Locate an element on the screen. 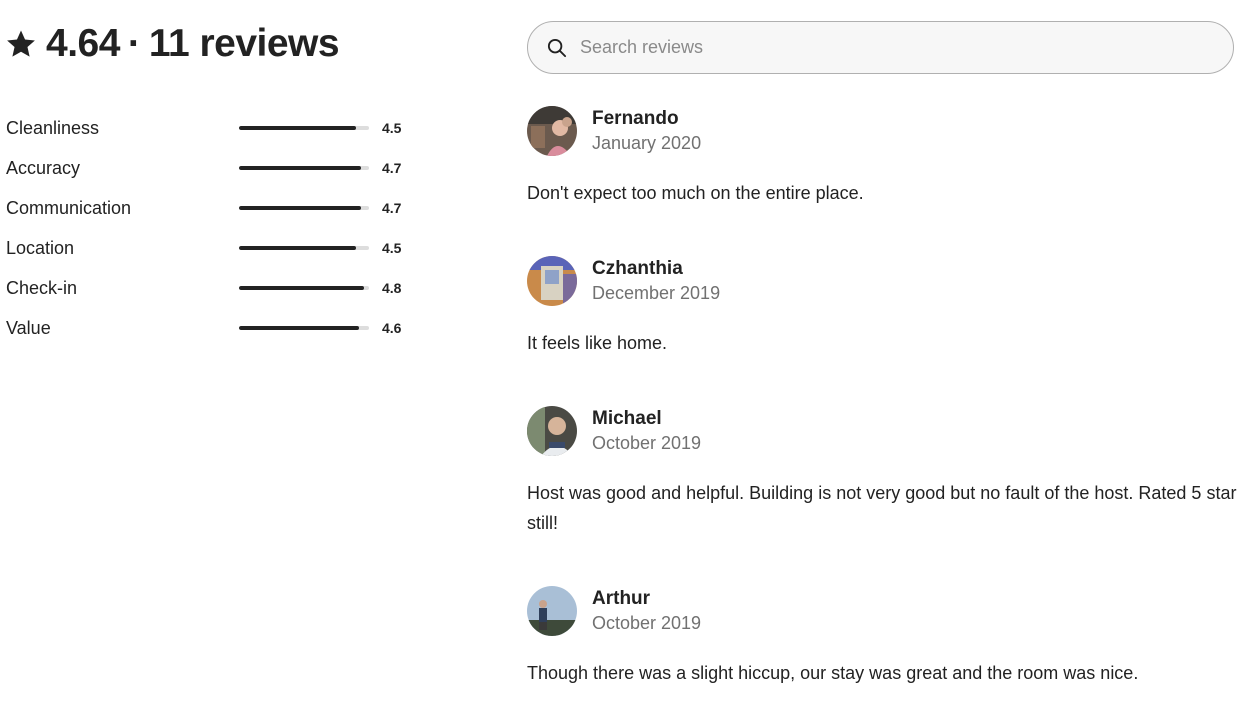 Image resolution: width=1258 pixels, height=715 pixels. reviewer-name: Arthur is located at coordinates (621, 598).